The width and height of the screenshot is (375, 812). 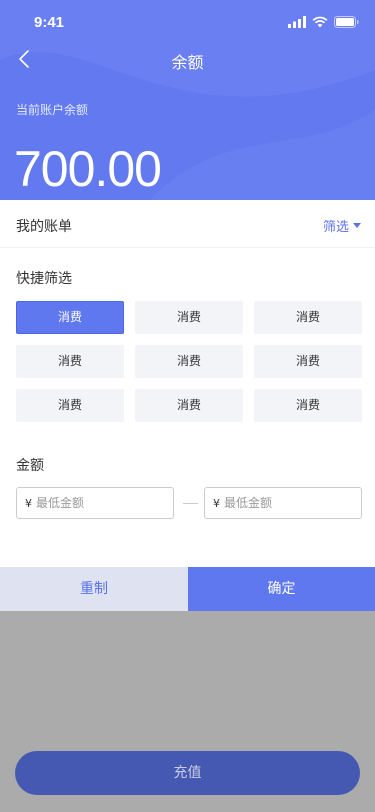 I want to click on range-separator, so click(x=190, y=503).